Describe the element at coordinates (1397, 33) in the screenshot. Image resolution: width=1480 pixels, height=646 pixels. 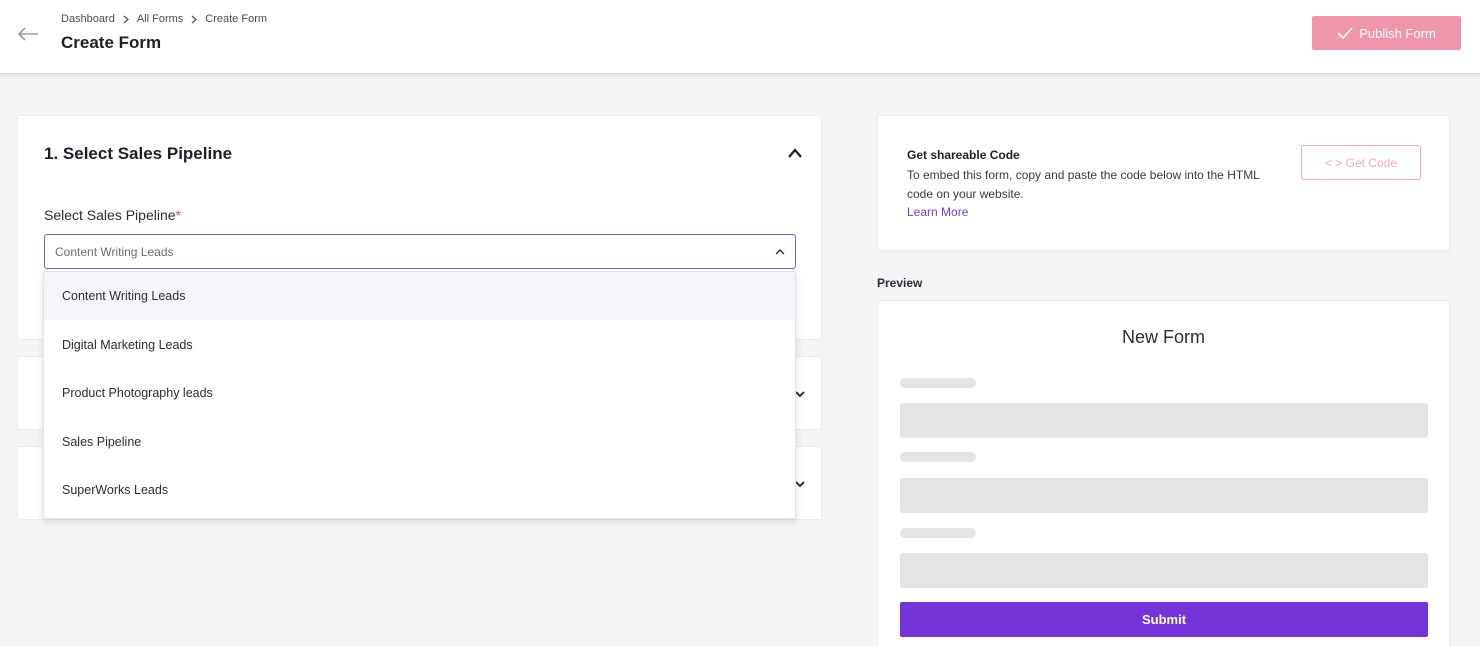
I see `publish-form-label: Publish Form` at that location.